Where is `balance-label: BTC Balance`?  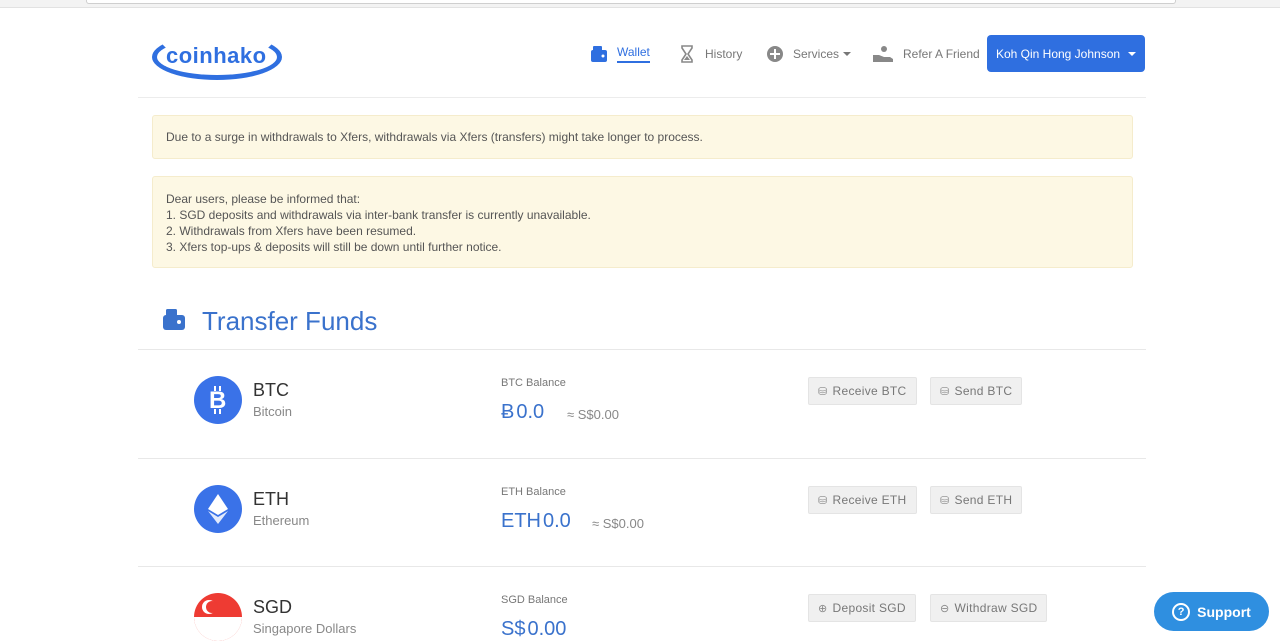
balance-label: BTC Balance is located at coordinates (533, 383).